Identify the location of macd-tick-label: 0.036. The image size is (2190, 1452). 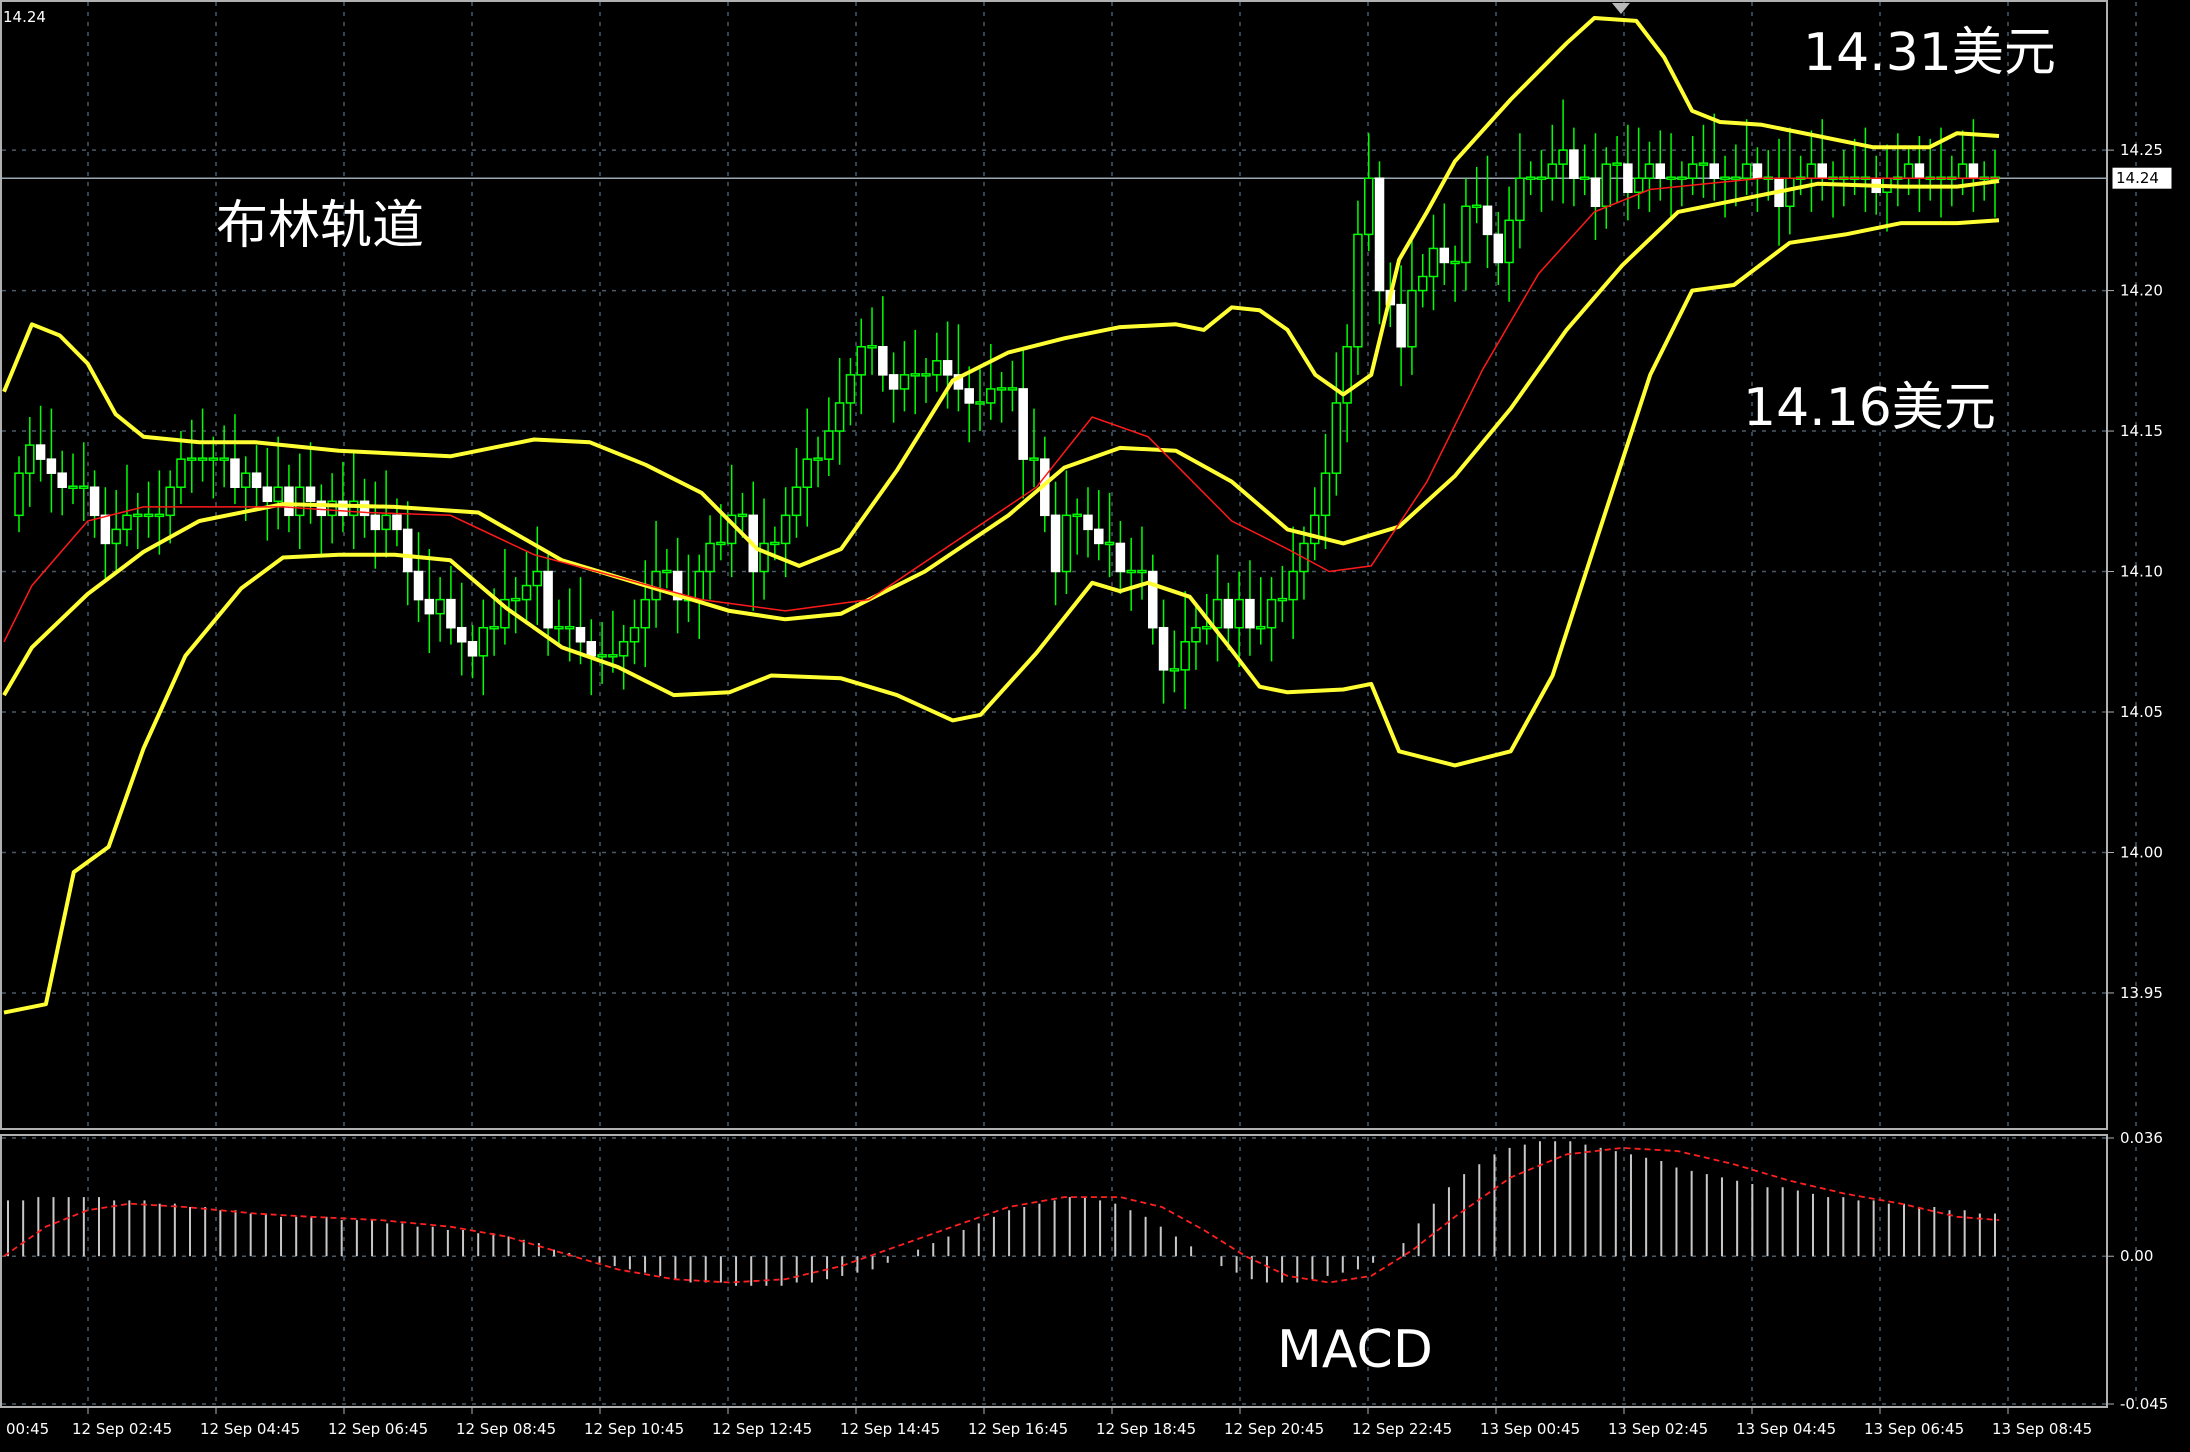
(2141, 1138).